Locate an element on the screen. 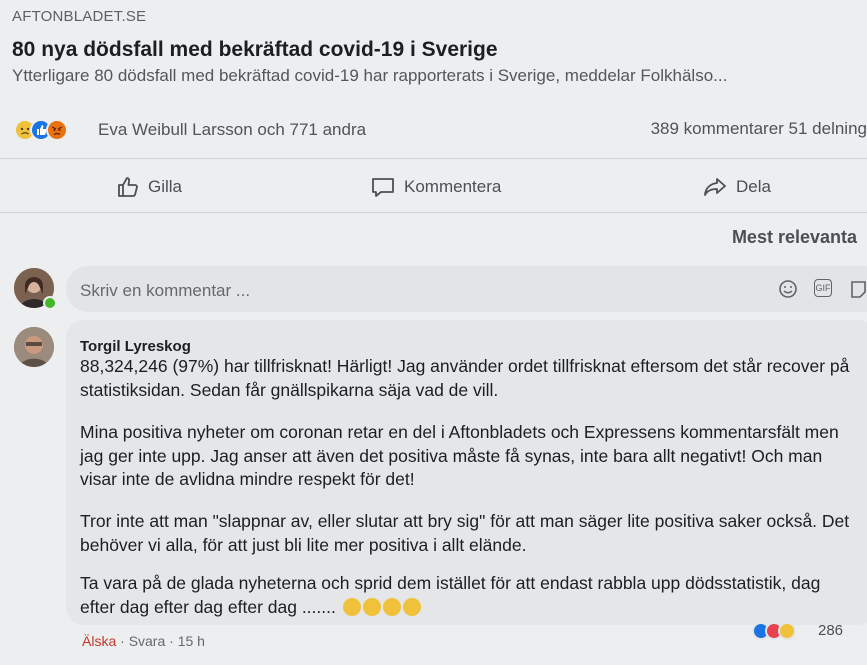  speech-bubble-icon is located at coordinates (383, 187).